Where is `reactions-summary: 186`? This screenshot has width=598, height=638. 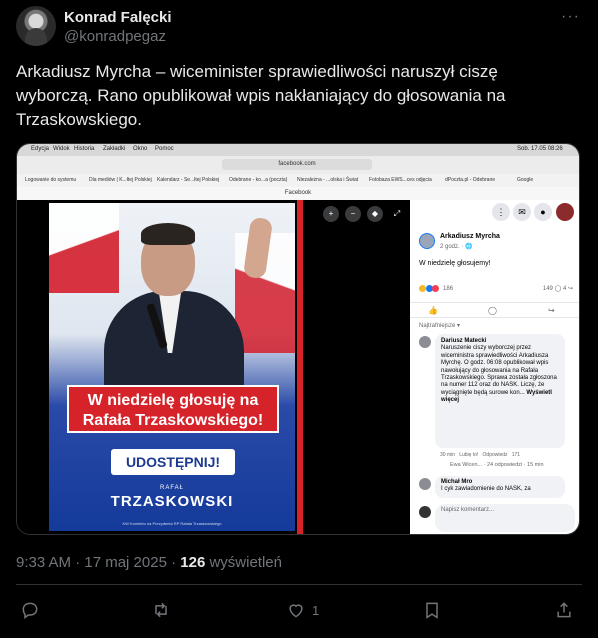
reactions-summary: 186 is located at coordinates (436, 288).